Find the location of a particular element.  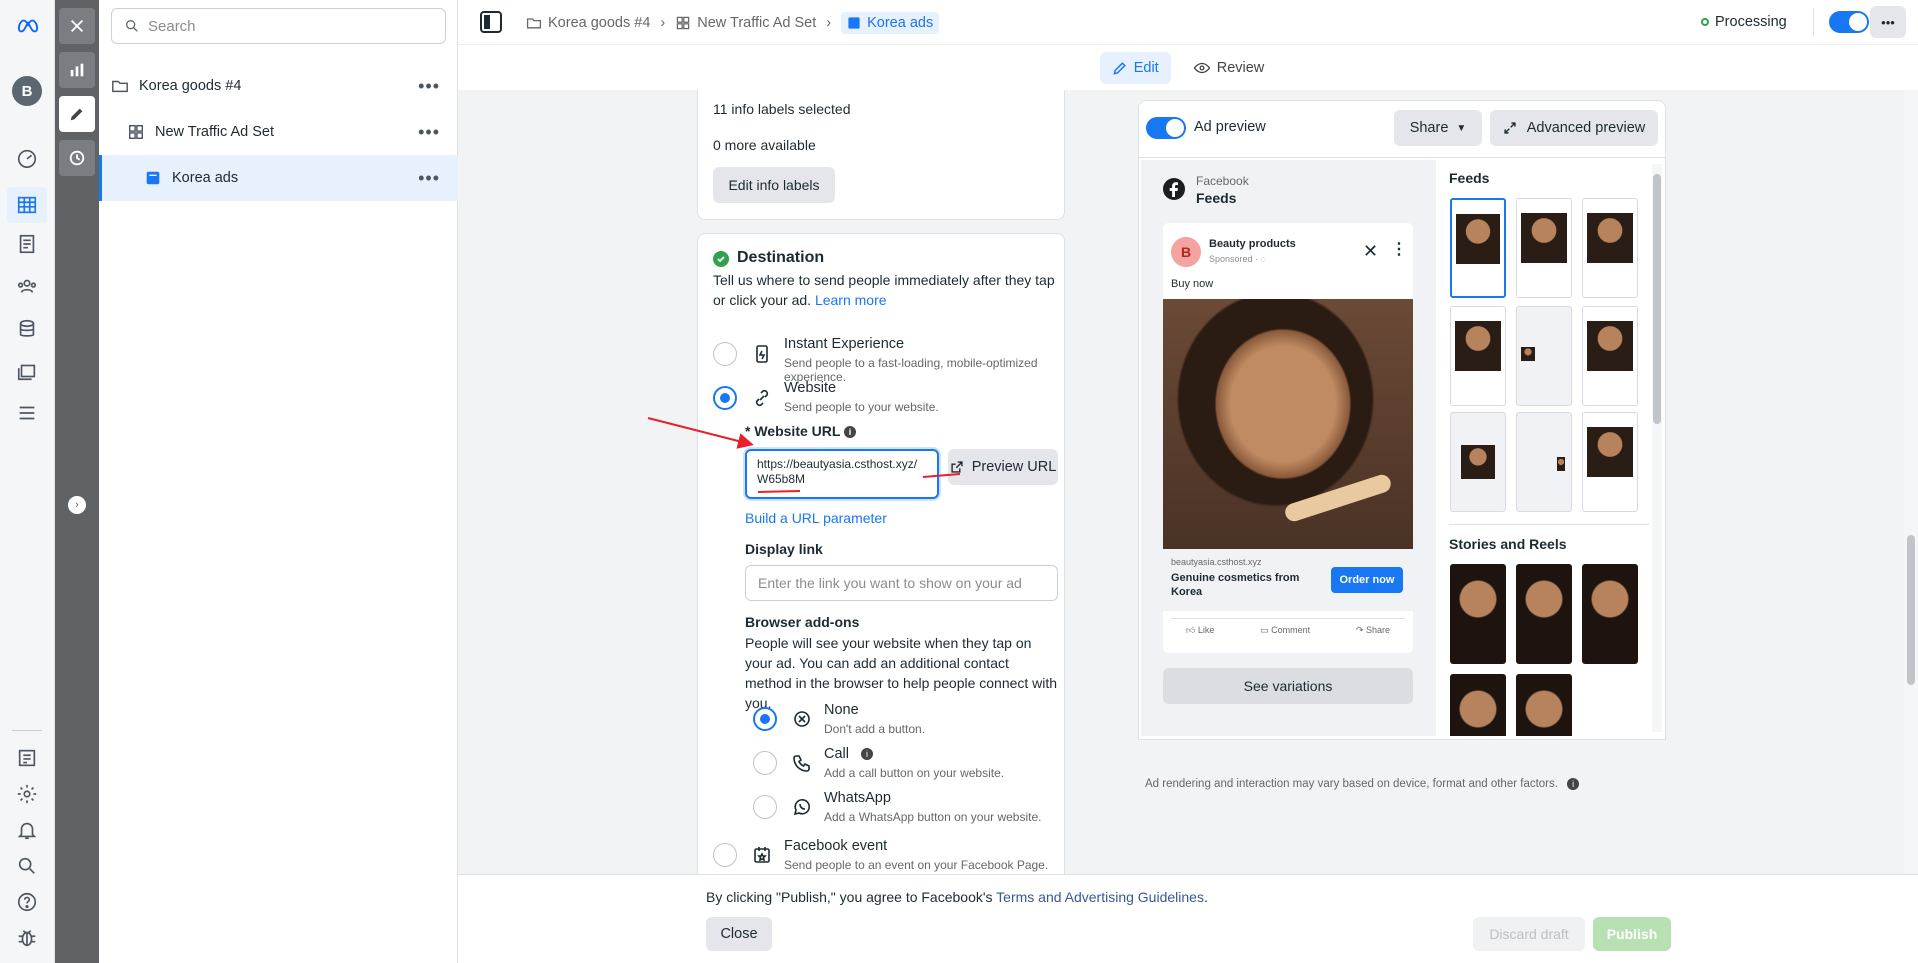

billing-icon is located at coordinates (27, 329).